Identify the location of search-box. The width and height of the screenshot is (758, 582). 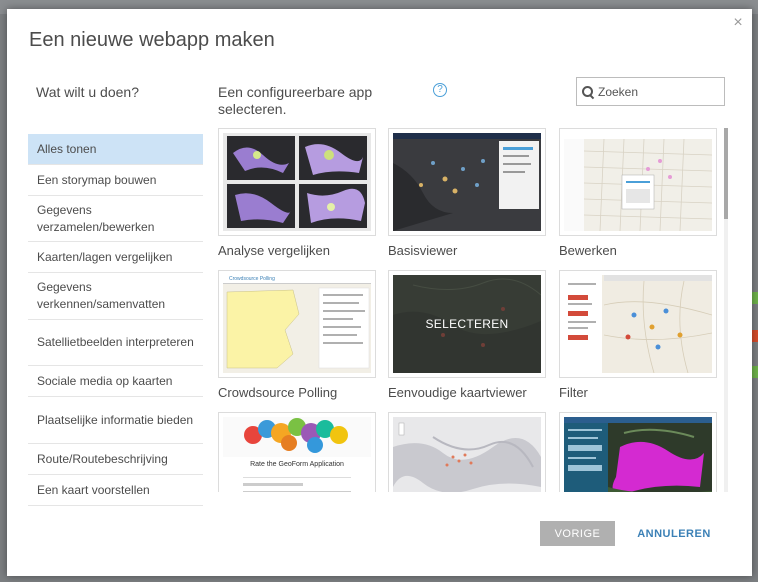
(650, 91).